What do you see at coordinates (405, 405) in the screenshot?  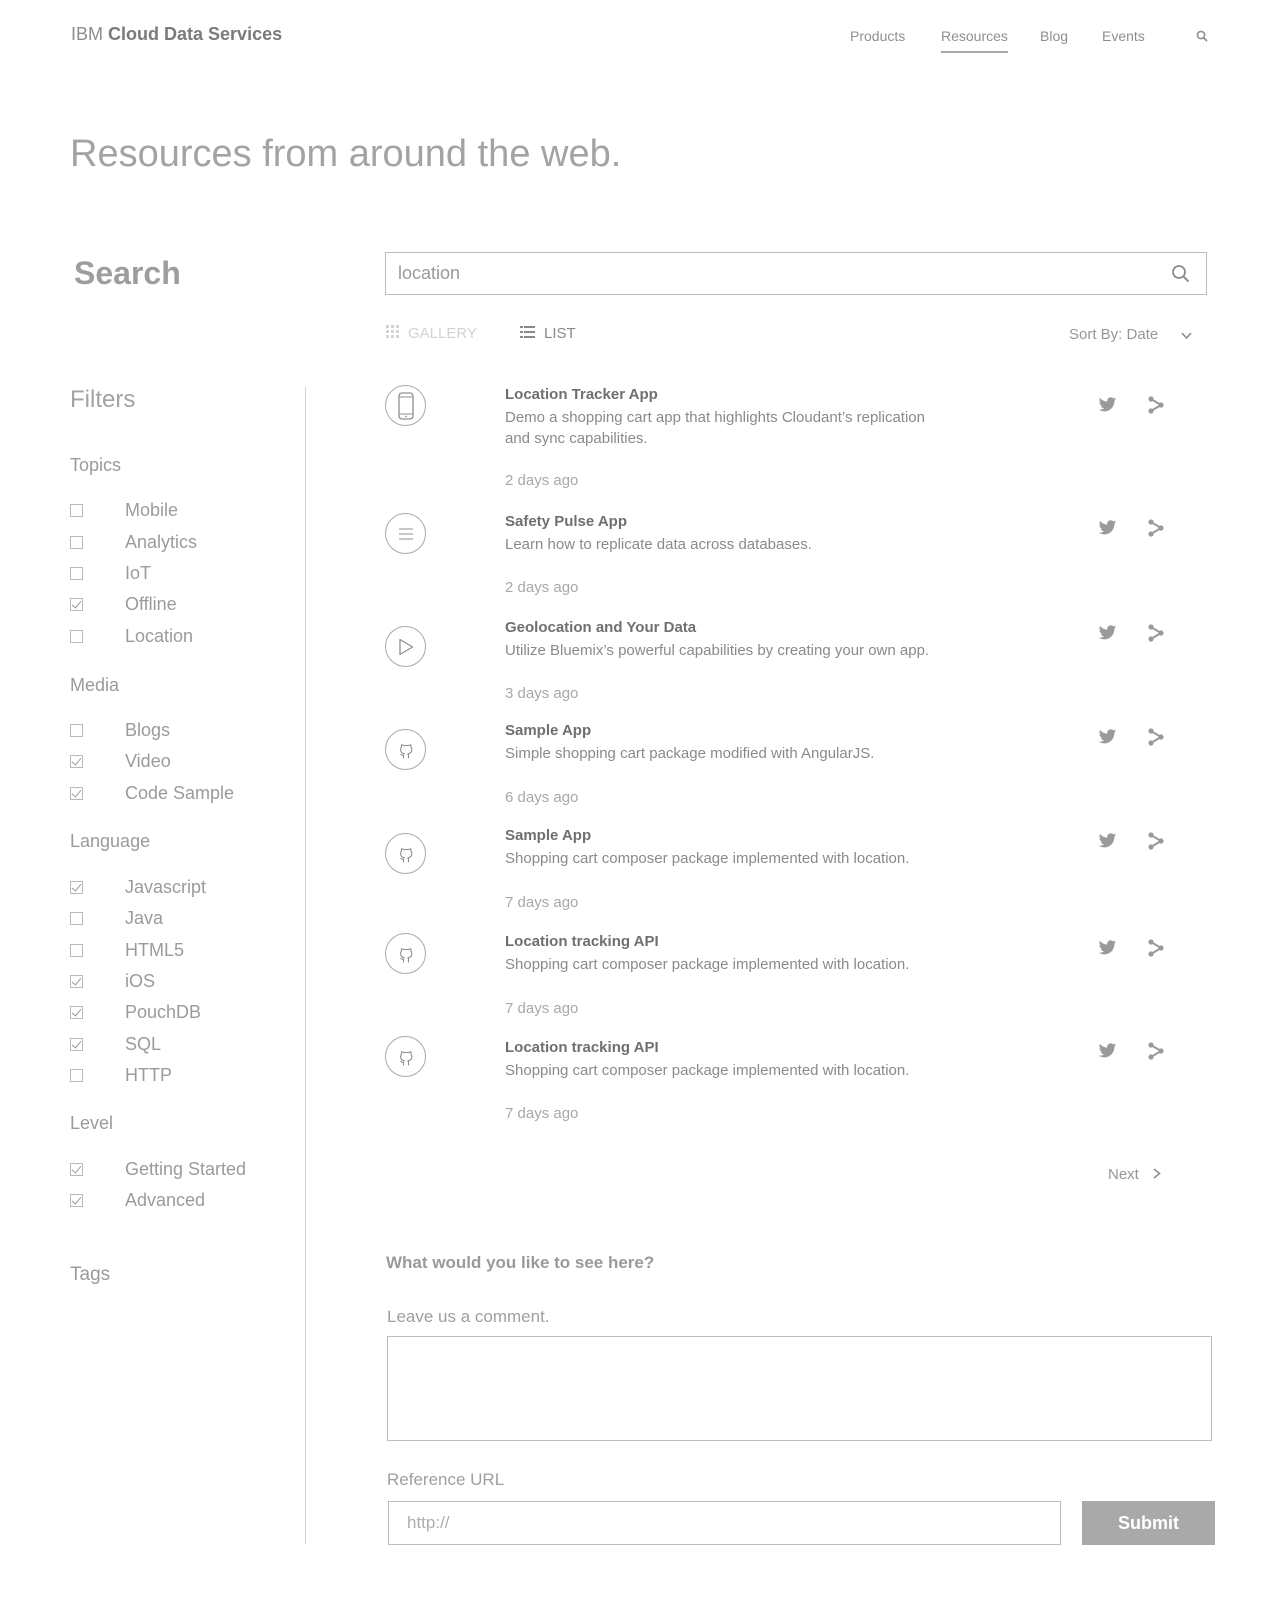 I see `mobile-phone-icon` at bounding box center [405, 405].